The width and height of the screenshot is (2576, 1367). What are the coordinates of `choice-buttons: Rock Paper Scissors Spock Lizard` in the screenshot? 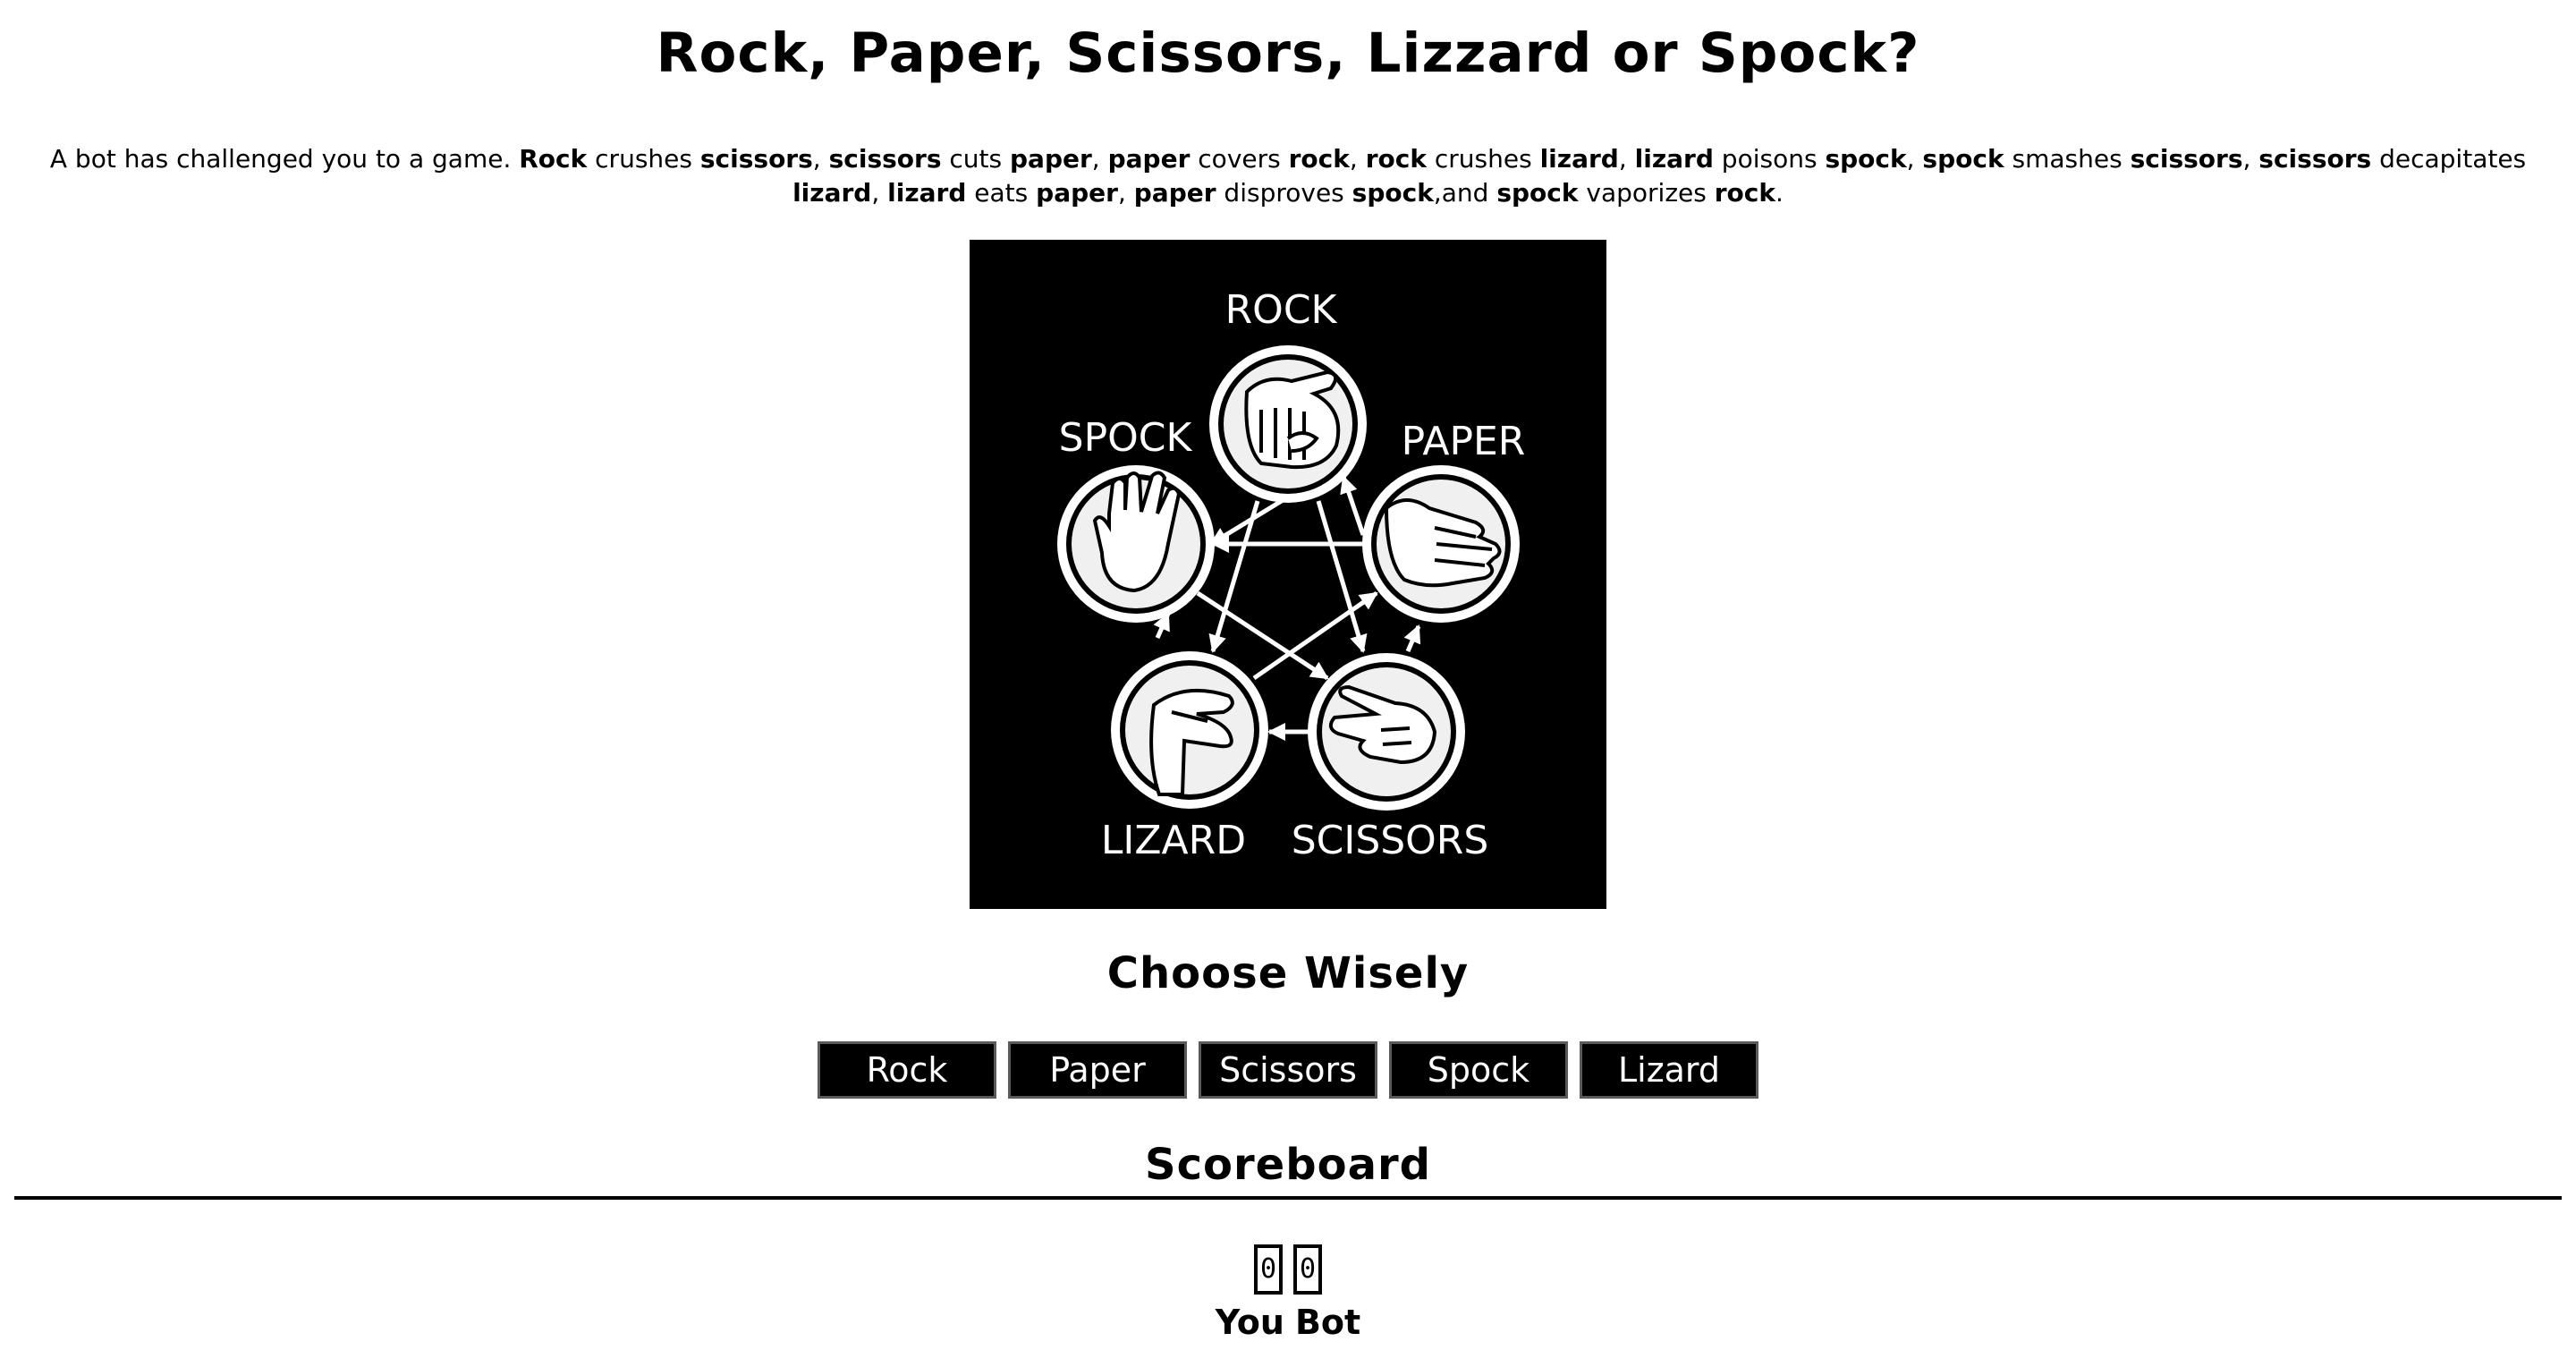 It's located at (1288, 1070).